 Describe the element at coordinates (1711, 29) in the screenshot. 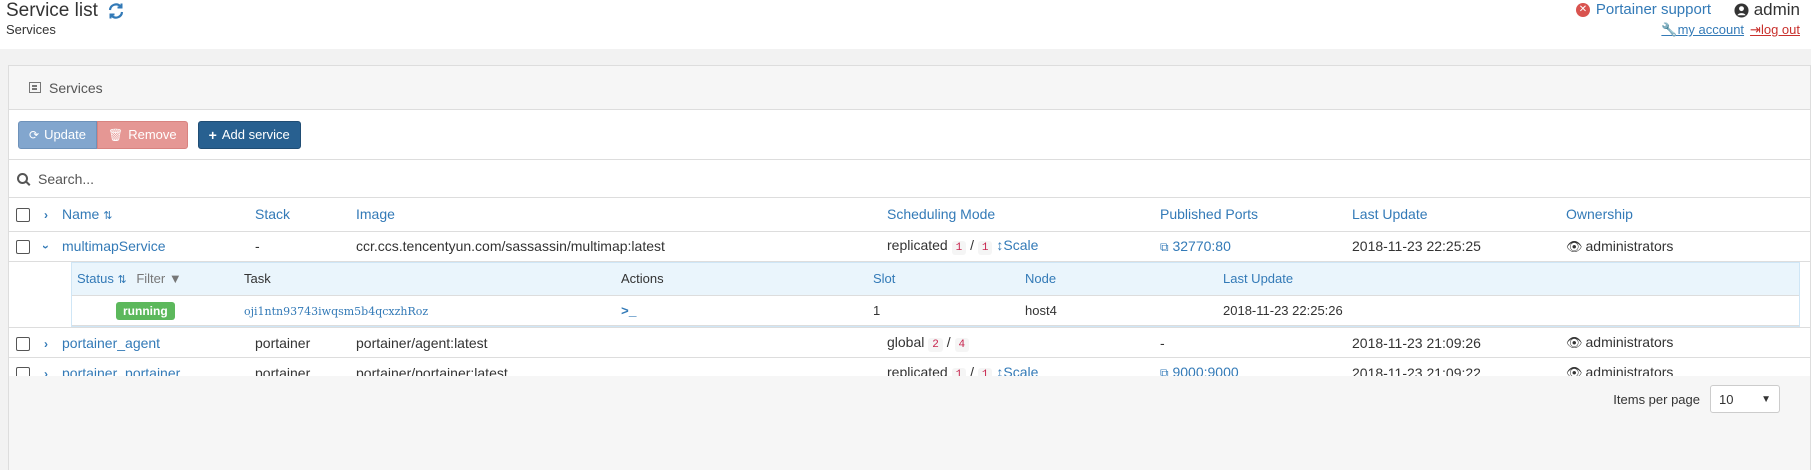

I see `my-account-label: my account` at that location.